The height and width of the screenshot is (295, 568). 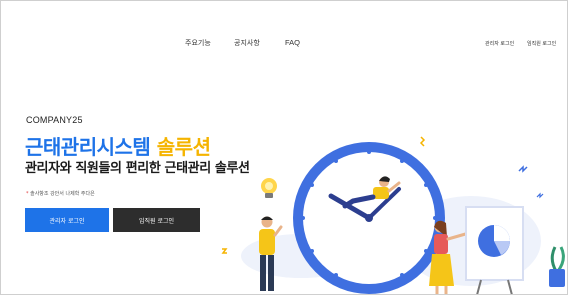 I want to click on clock-illustration, so click(x=369, y=218).